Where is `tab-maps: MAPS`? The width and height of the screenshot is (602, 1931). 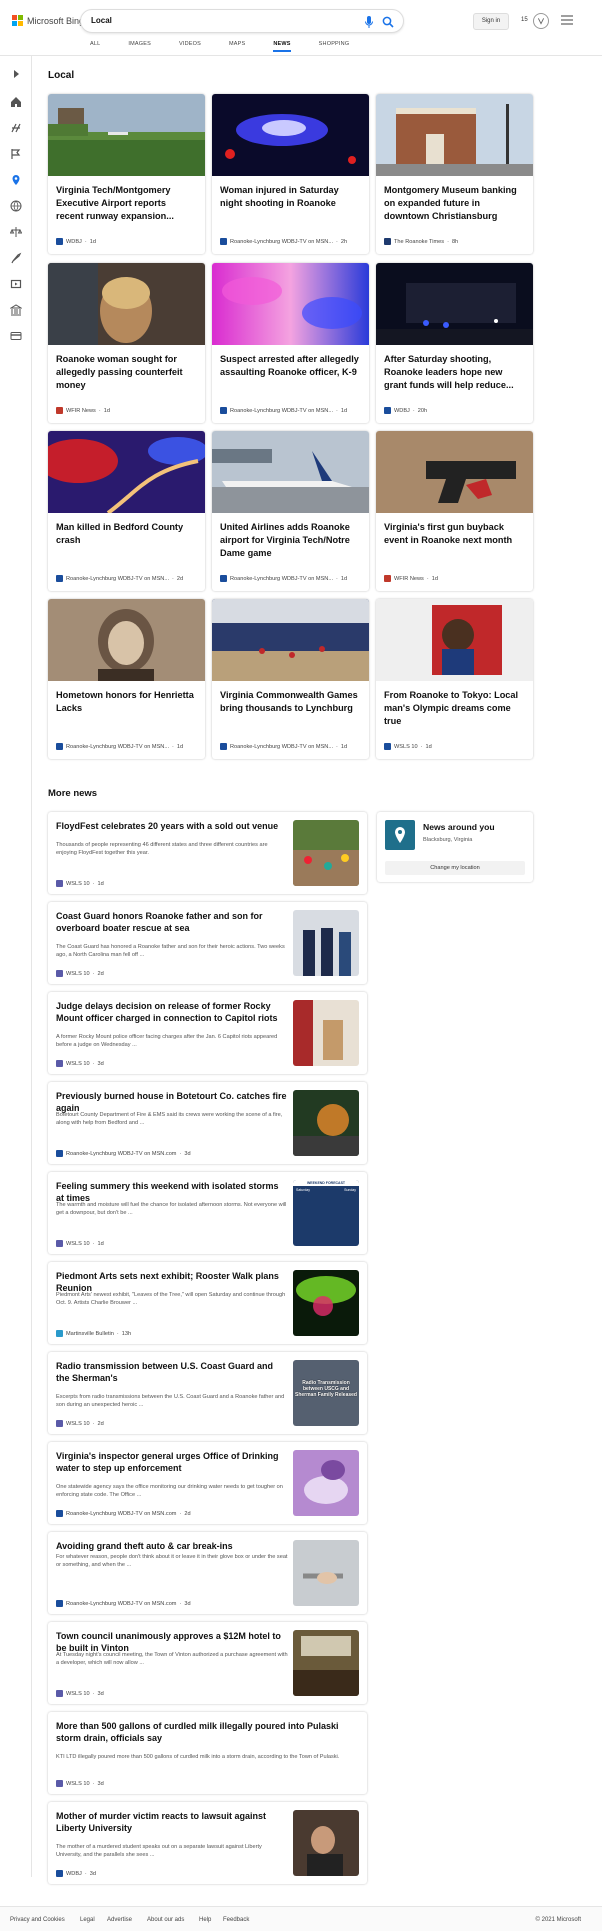 tab-maps: MAPS is located at coordinates (237, 46).